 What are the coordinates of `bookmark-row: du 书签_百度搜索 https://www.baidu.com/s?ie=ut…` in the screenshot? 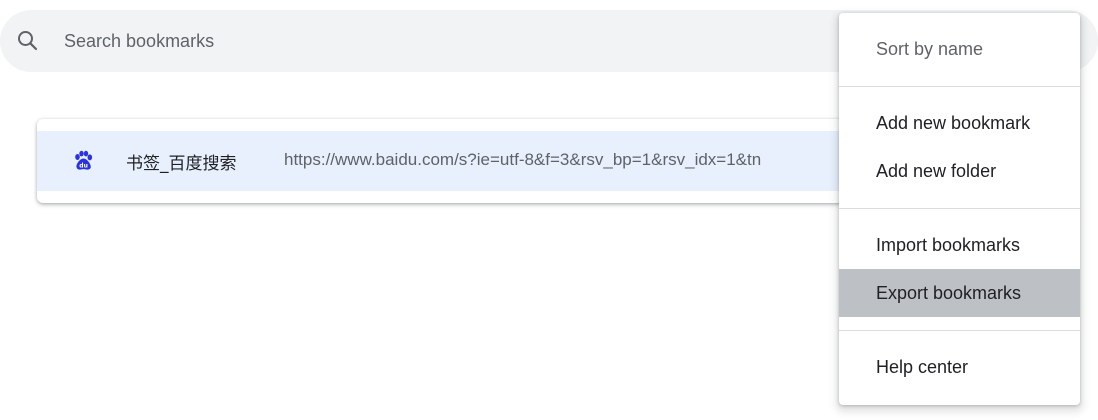 It's located at (467, 161).